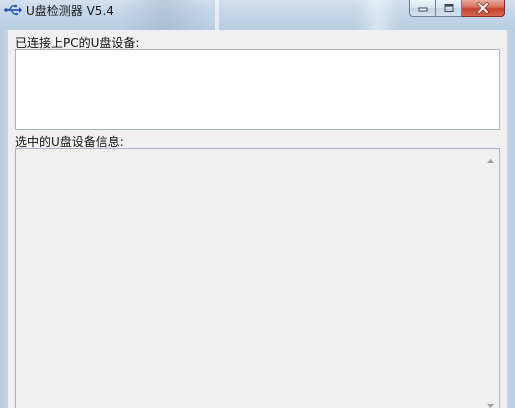  I want to click on scroll-up-icon, so click(490, 157).